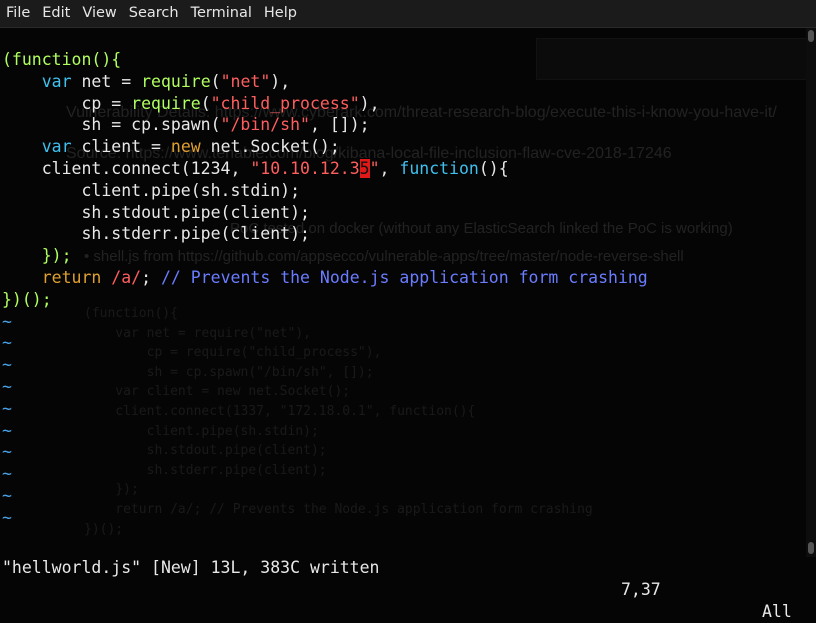 Image resolution: width=816 pixels, height=623 pixels. Describe the element at coordinates (325, 300) in the screenshot. I see `code-line: })();` at that location.